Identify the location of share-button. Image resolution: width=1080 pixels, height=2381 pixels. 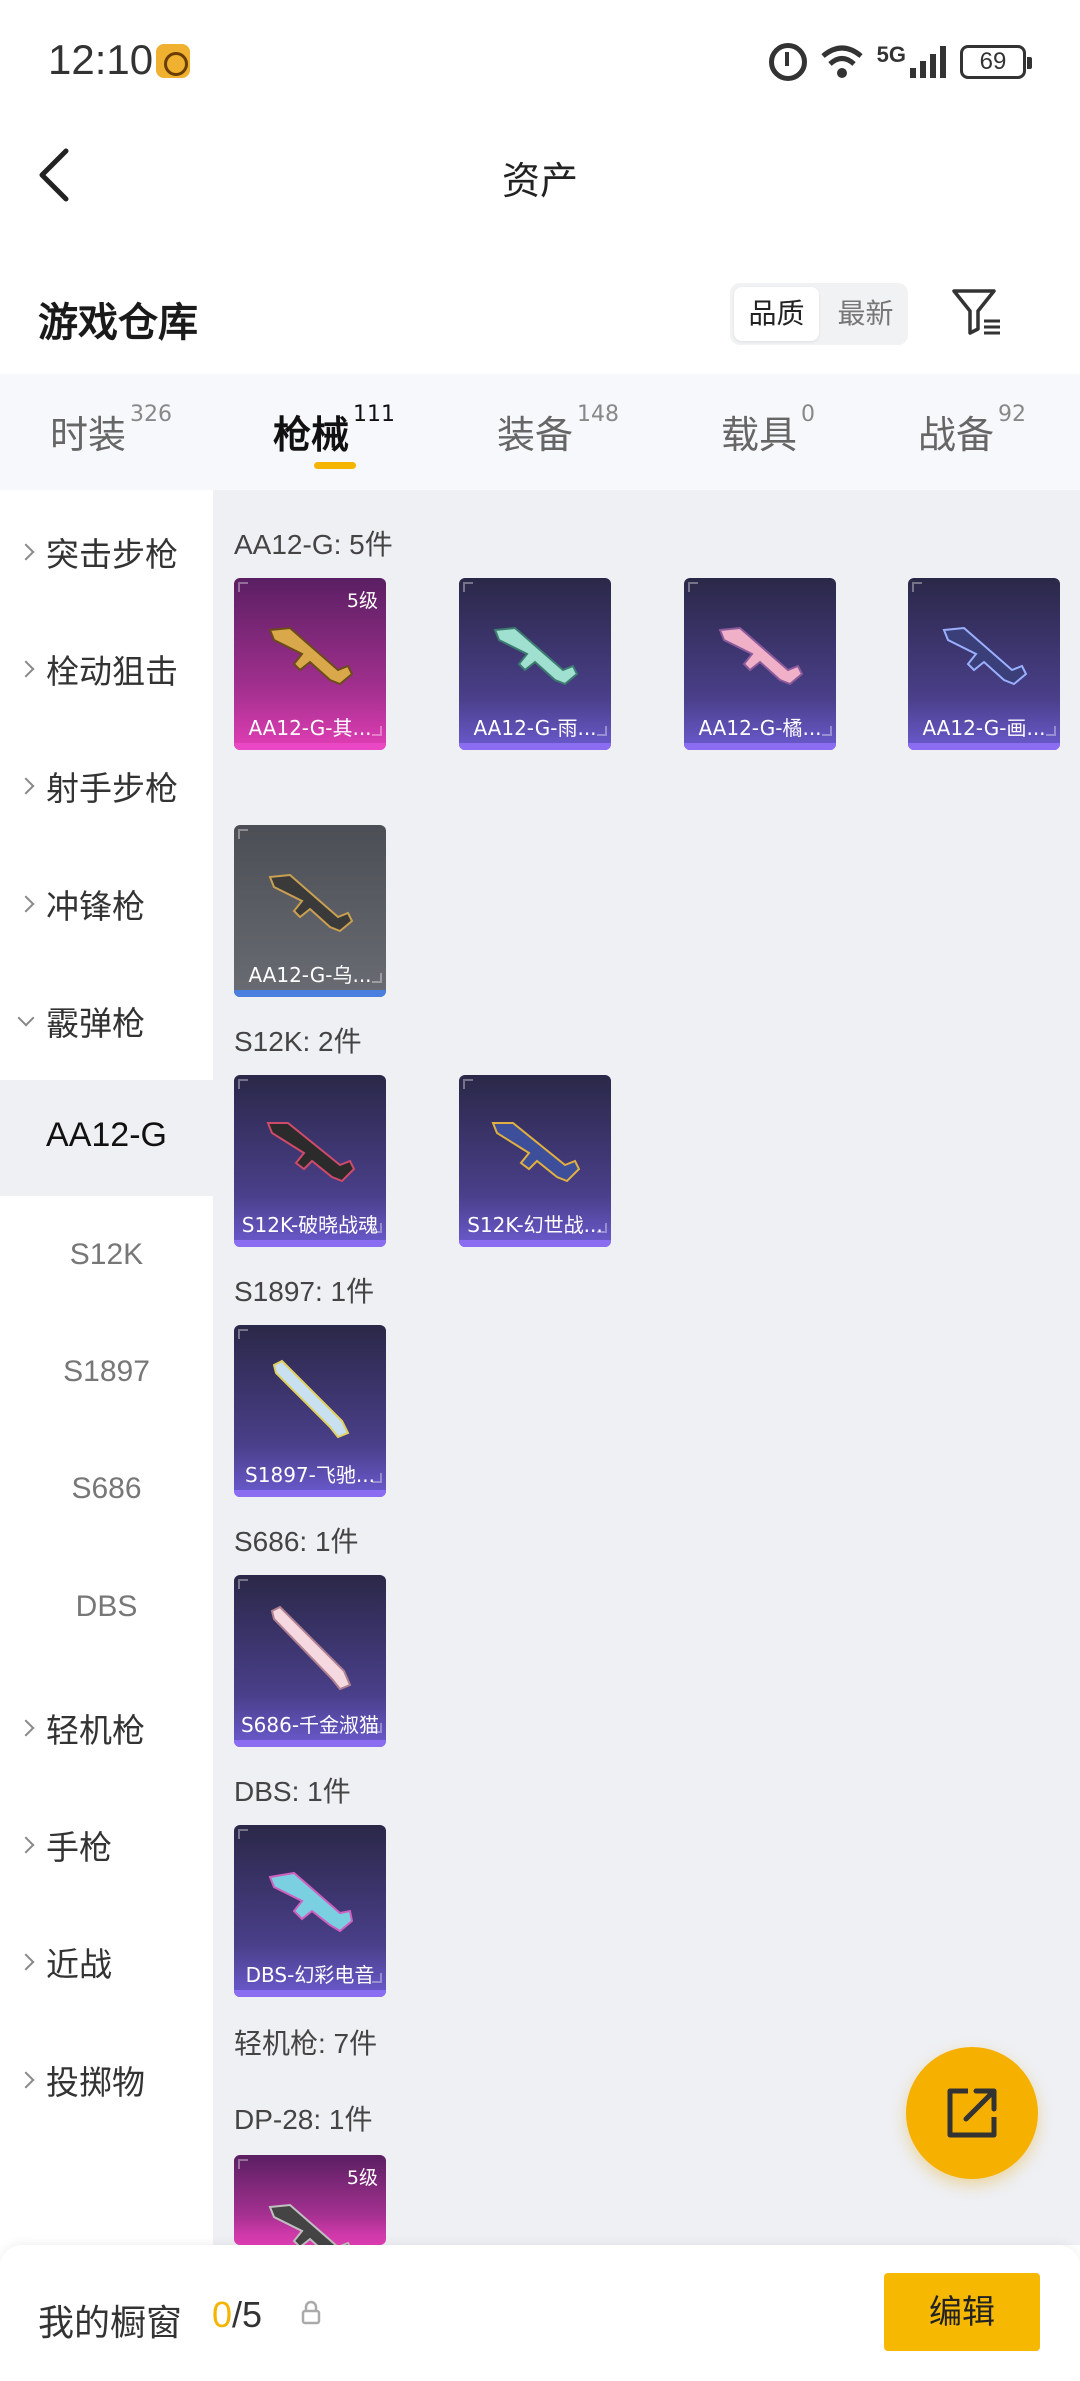
(972, 2113).